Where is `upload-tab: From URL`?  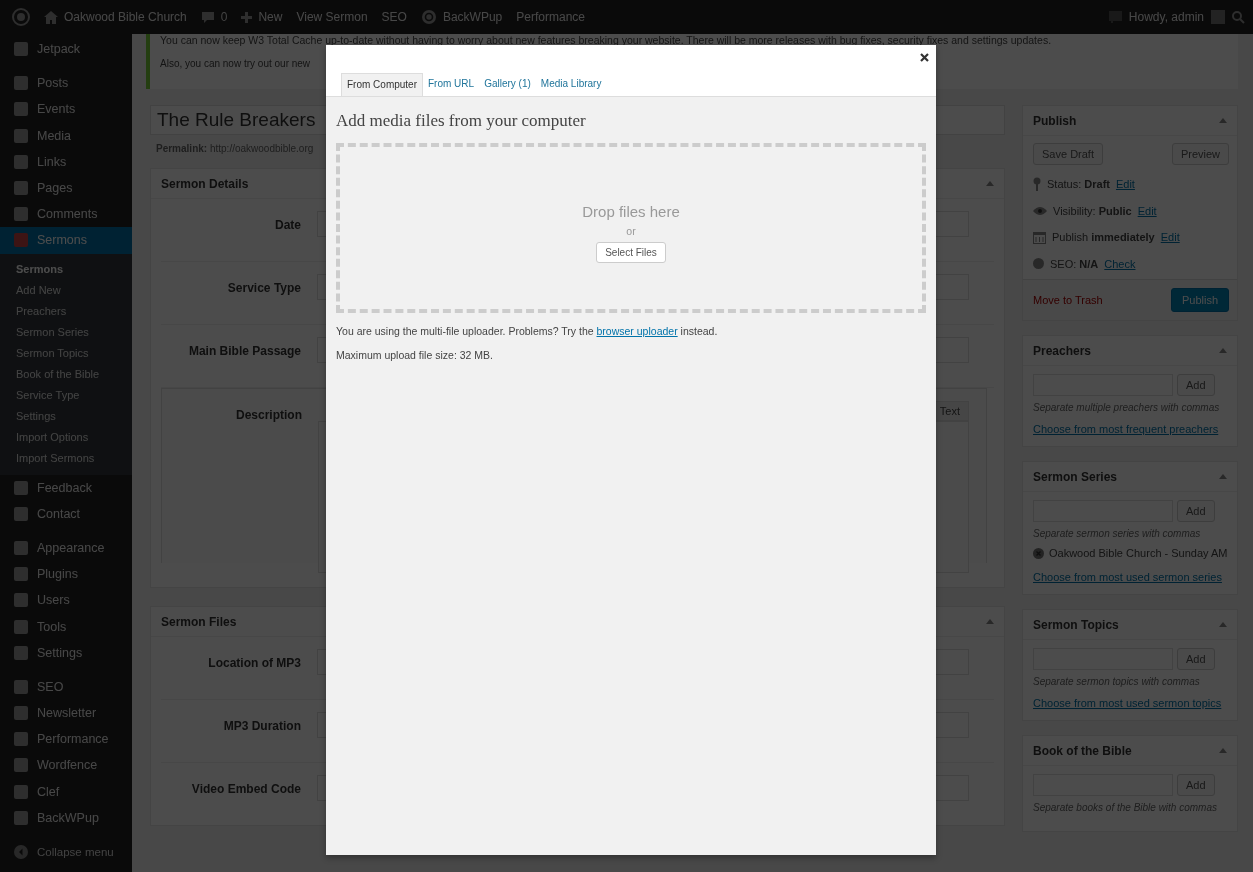 upload-tab: From URL is located at coordinates (451, 84).